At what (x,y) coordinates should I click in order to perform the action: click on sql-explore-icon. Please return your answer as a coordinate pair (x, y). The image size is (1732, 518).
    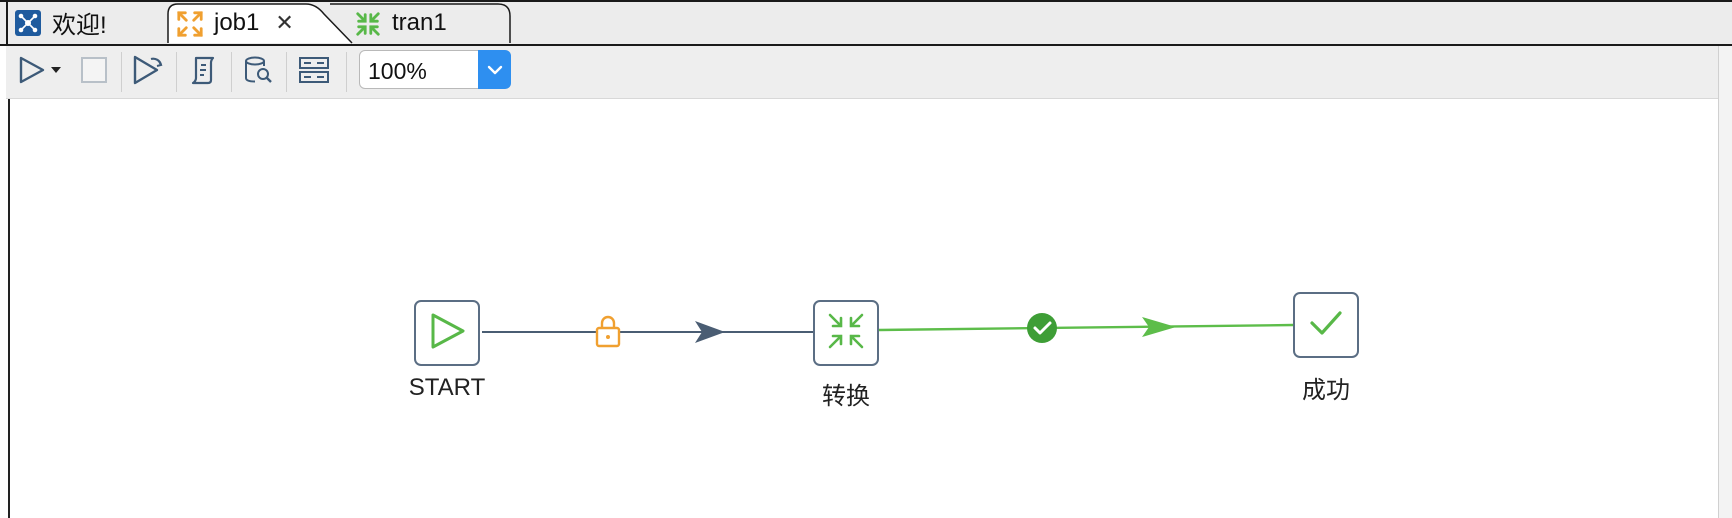
    Looking at the image, I should click on (258, 72).